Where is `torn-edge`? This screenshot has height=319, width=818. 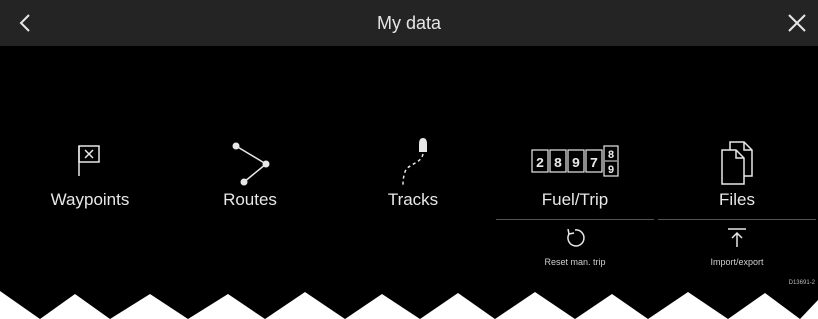
torn-edge is located at coordinates (409, 305).